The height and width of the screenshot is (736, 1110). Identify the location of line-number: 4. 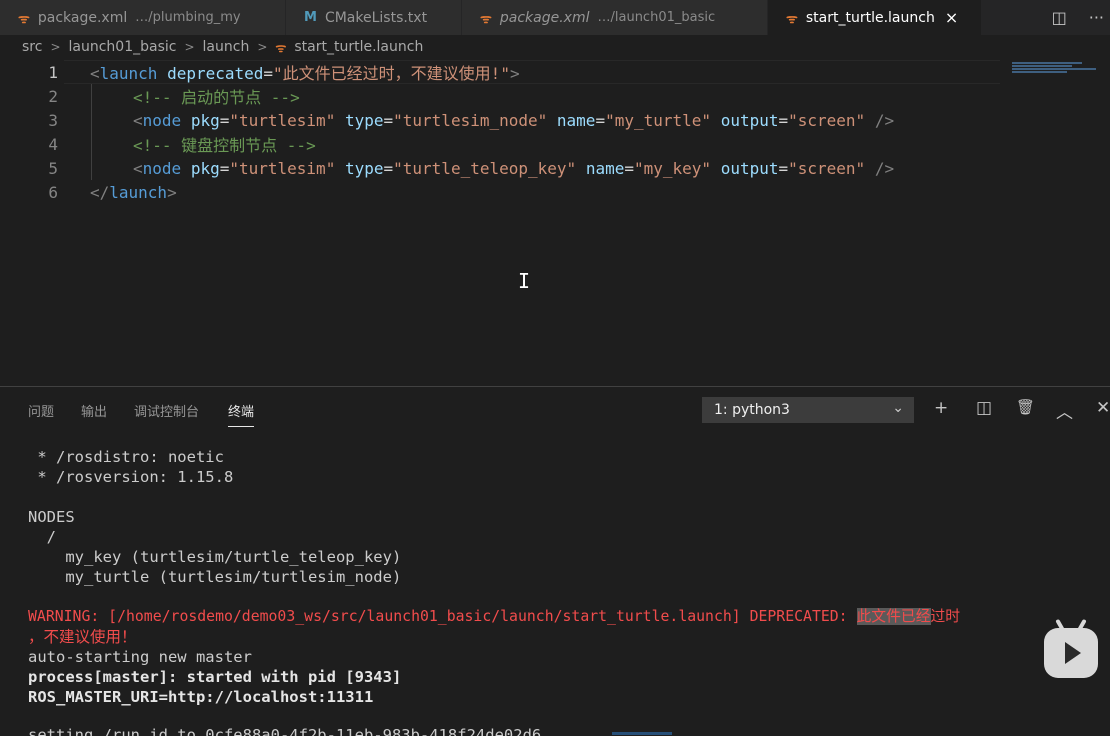
(53, 144).